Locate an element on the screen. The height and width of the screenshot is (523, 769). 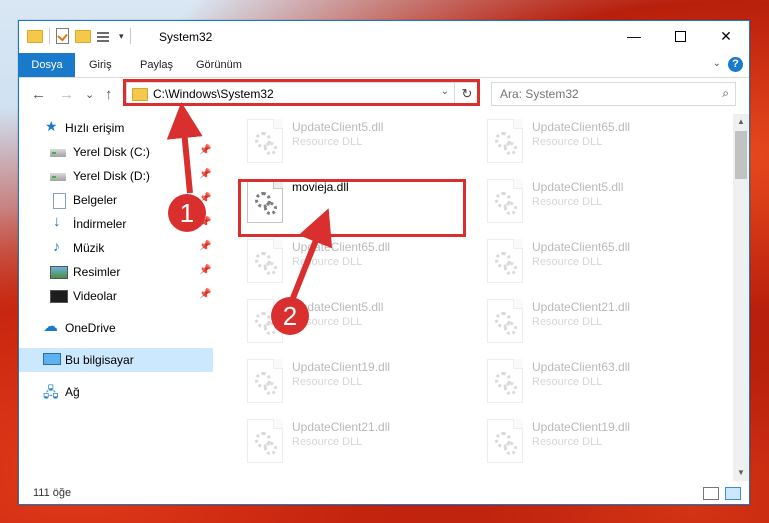
arrow-to-address-bar is located at coordinates (184, 148).